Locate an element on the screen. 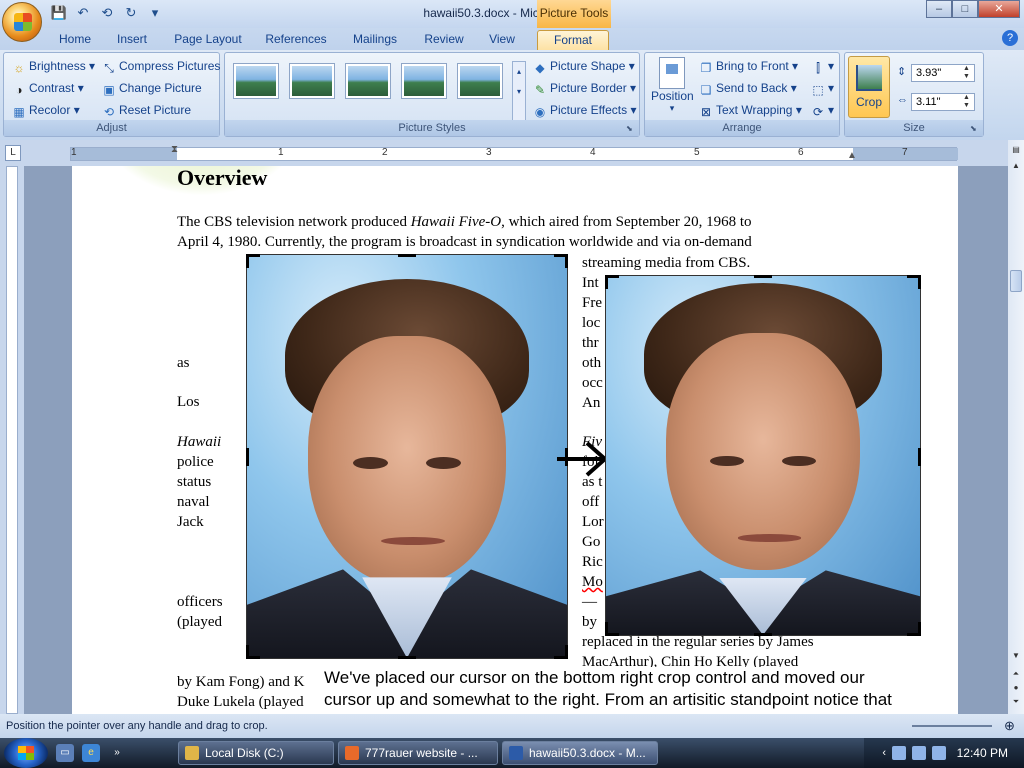 The height and width of the screenshot is (768, 1024). size-group: Crop ⇕ 3.93" ▲ ▼ ⇔ 3.11" ▲ ▼ Size ⬊ is located at coordinates (914, 94).